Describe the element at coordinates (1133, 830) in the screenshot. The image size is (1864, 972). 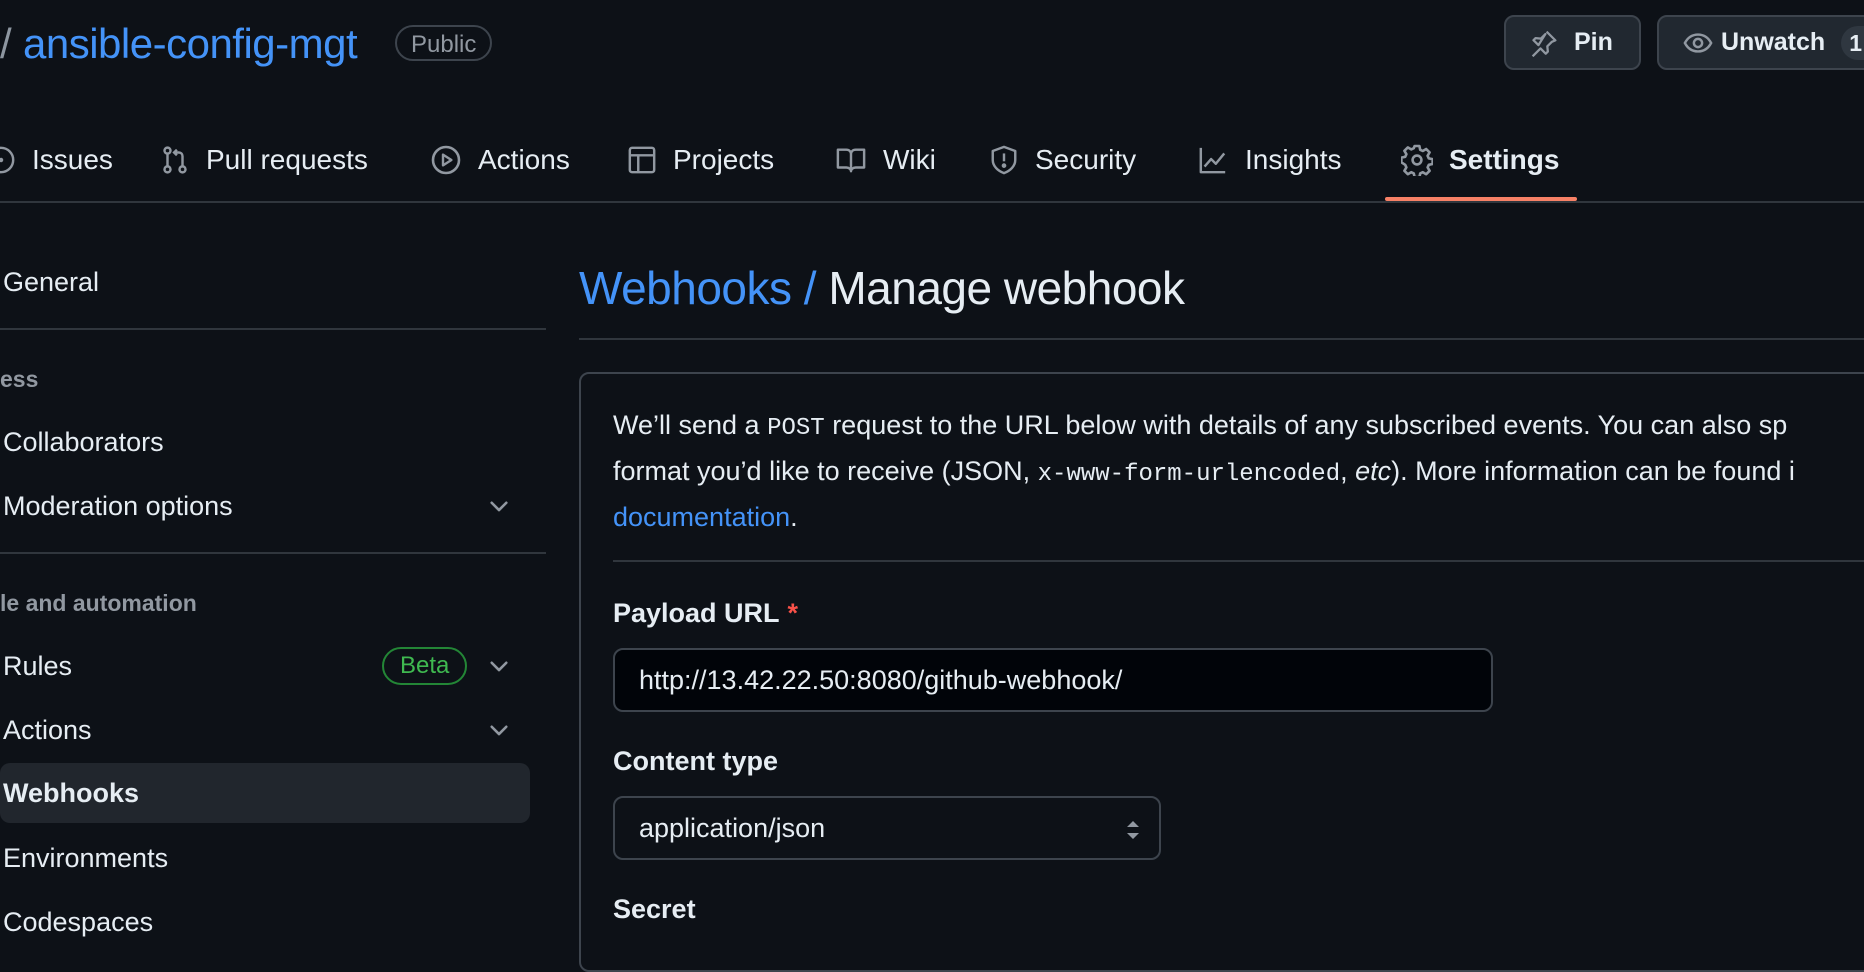
I see `select-arrows-icon` at that location.